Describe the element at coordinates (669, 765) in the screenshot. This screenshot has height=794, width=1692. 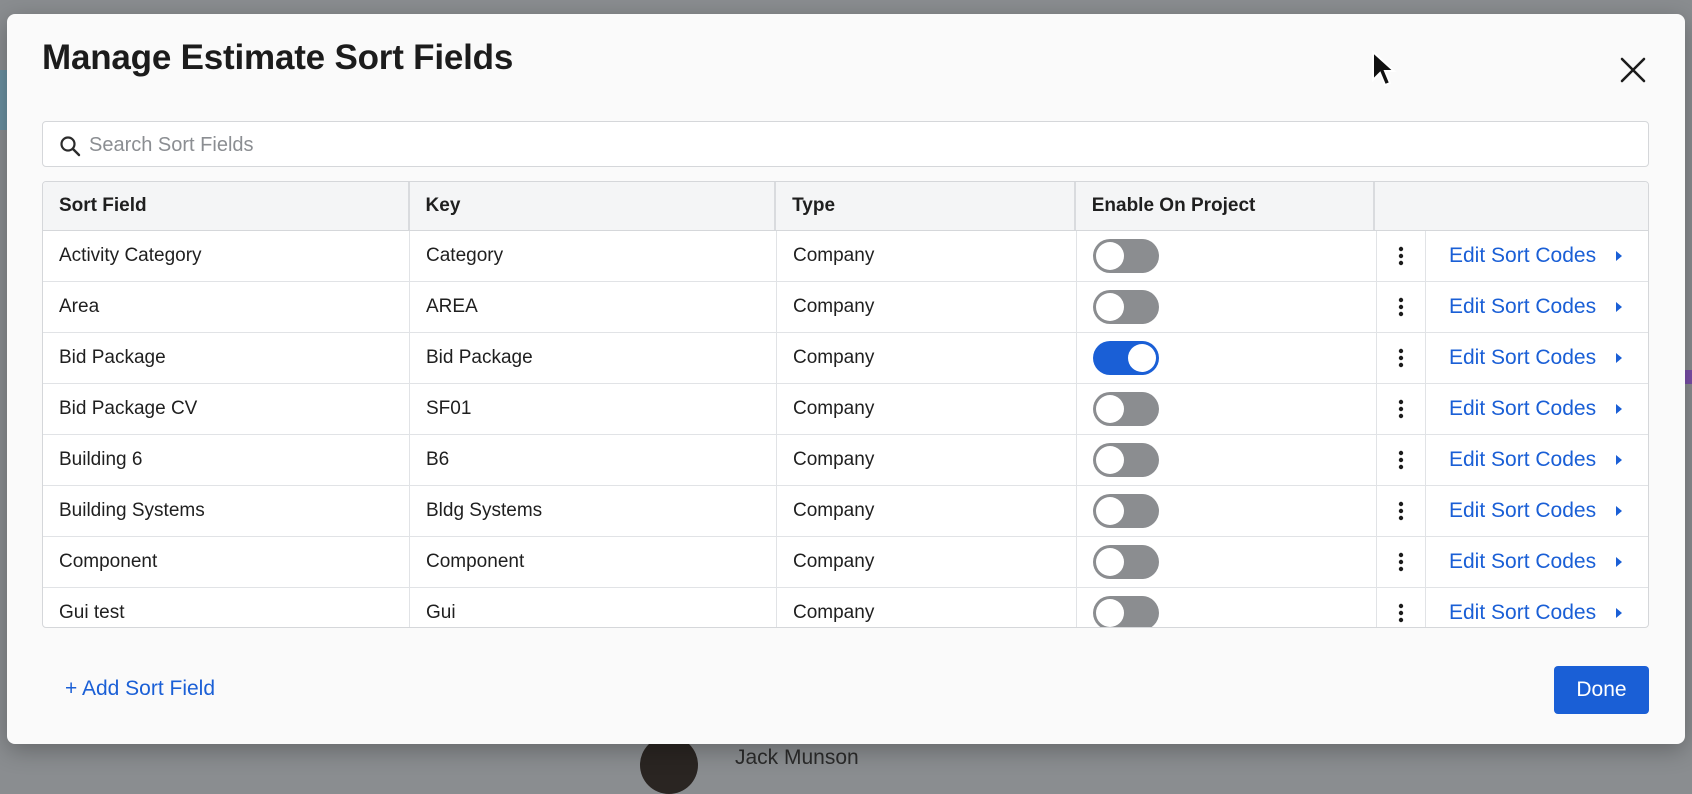
I see `background-avatar` at that location.